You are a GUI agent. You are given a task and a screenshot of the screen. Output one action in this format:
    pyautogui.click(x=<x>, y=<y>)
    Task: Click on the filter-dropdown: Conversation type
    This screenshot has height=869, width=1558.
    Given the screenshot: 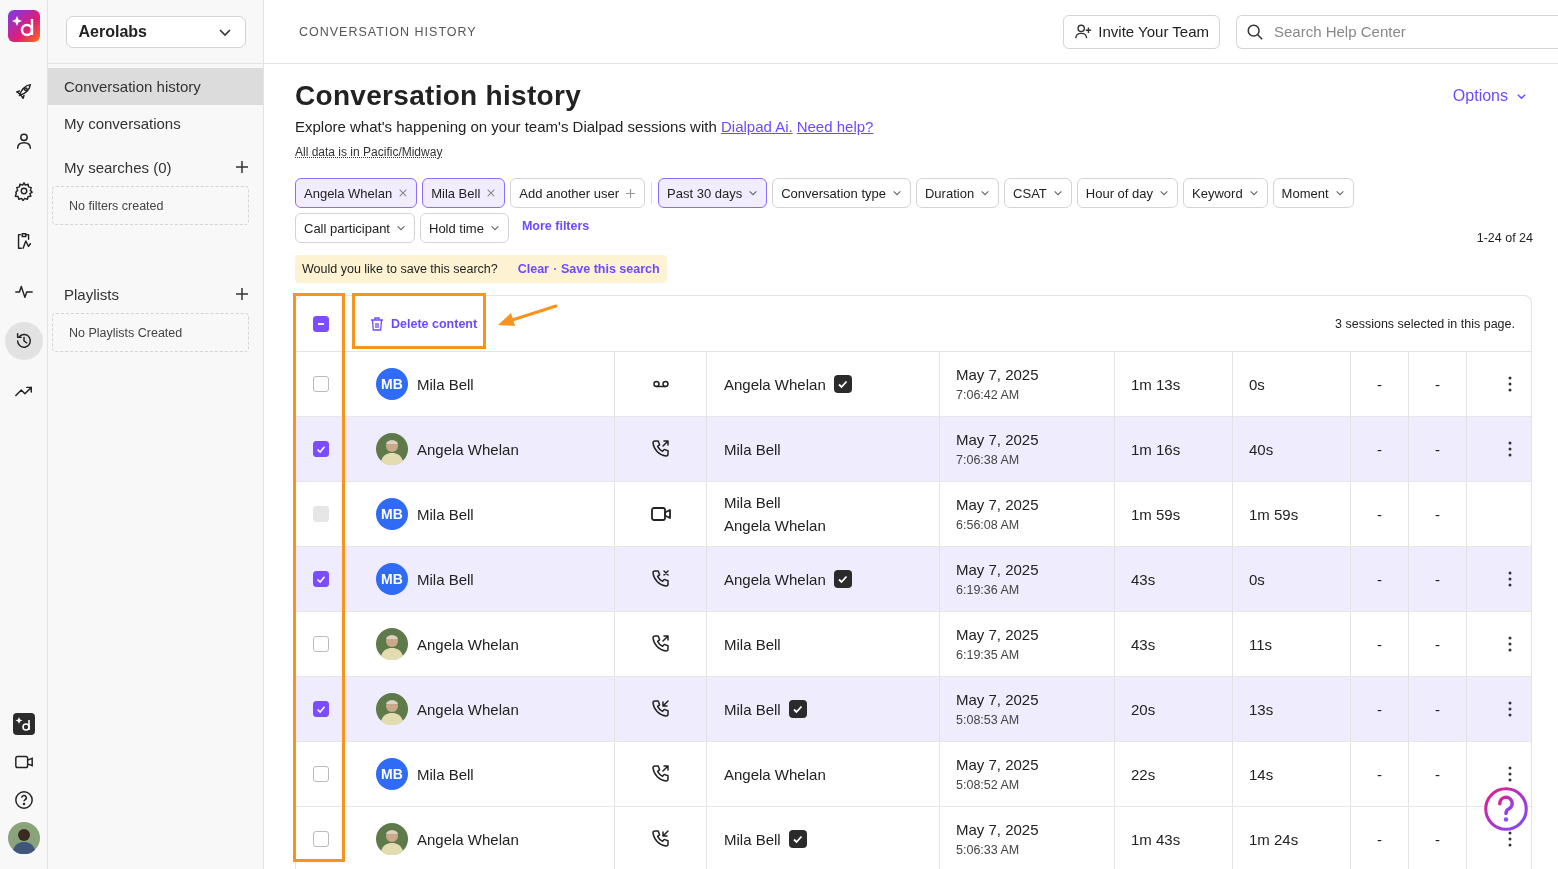 What is the action you would take?
    pyautogui.click(x=841, y=193)
    